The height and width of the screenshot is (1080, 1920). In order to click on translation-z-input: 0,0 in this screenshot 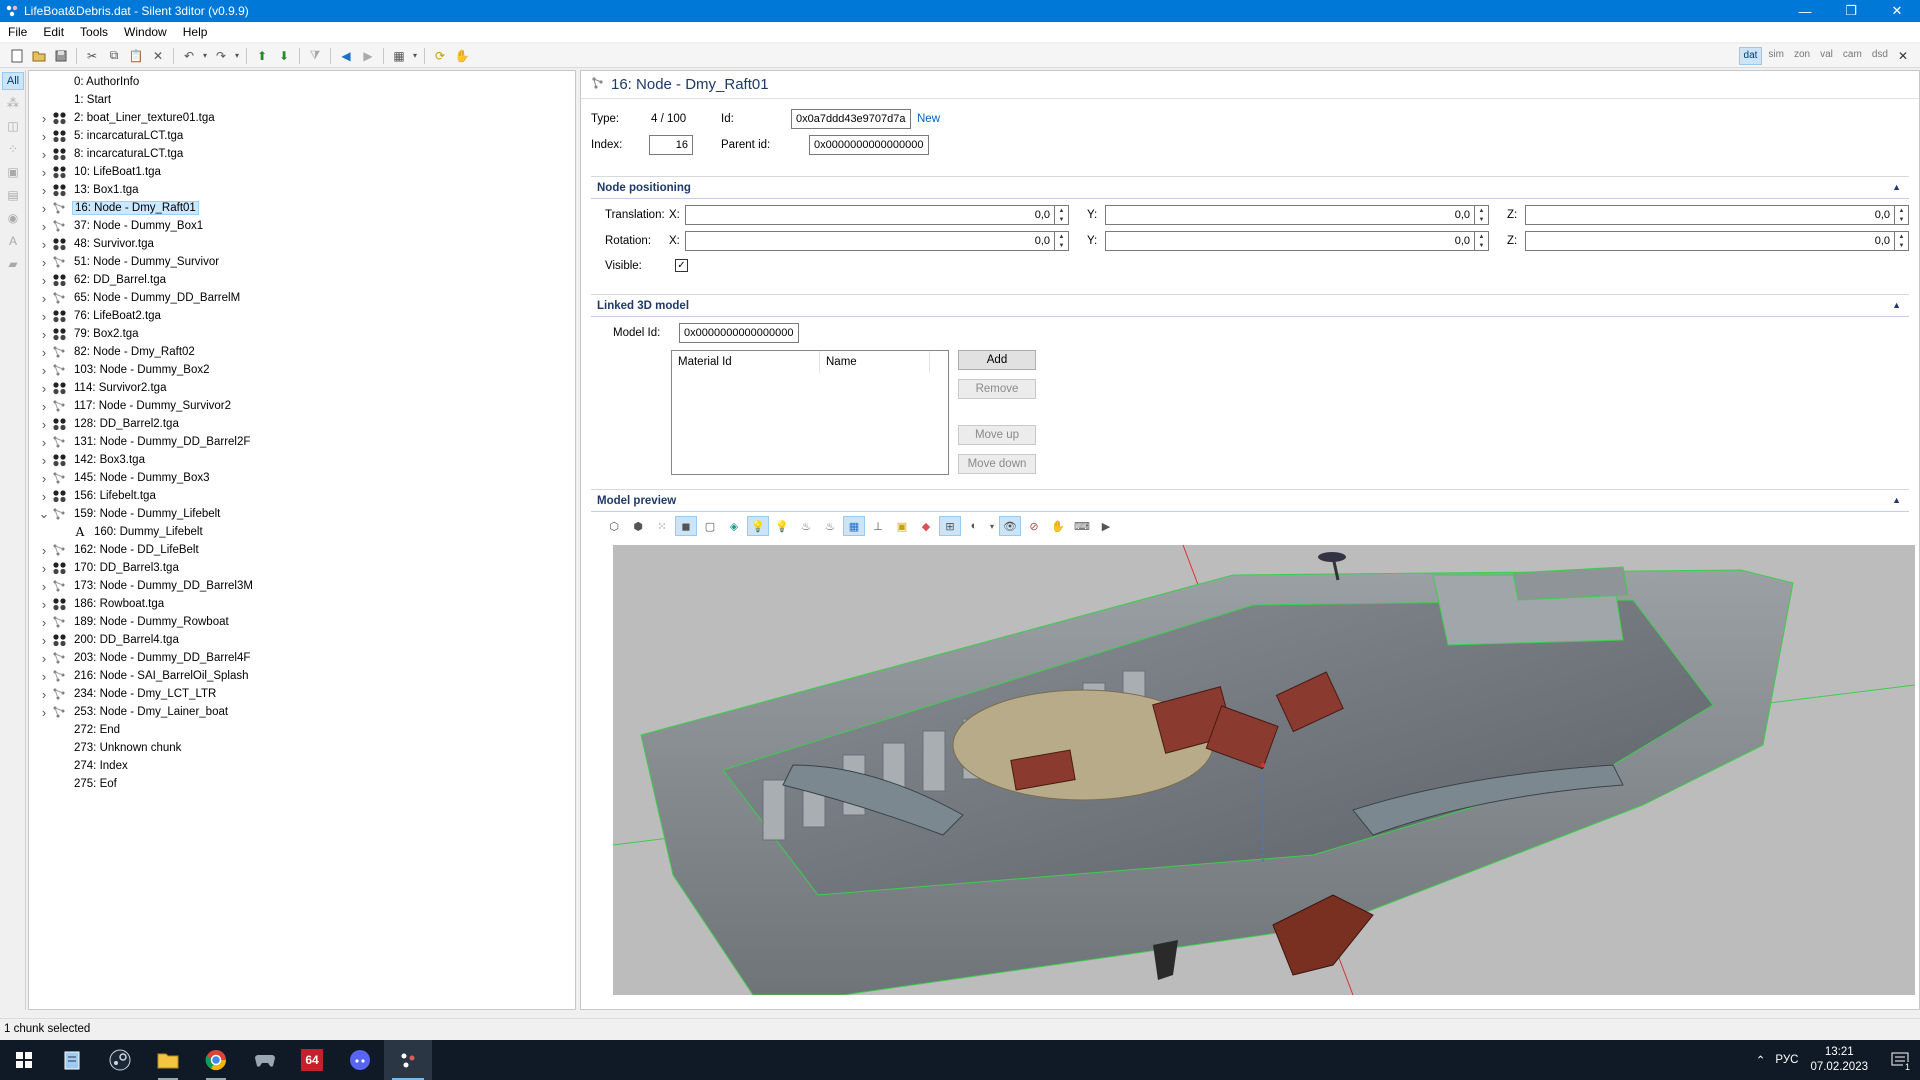, I will do `click(1710, 215)`.